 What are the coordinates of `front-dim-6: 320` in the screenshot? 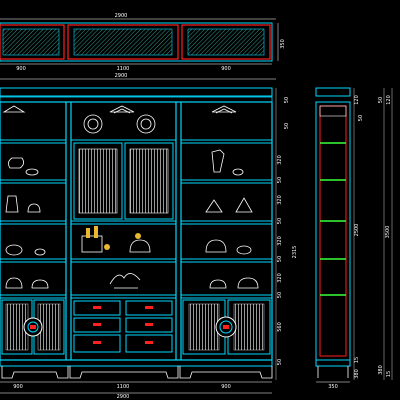 It's located at (280, 241).